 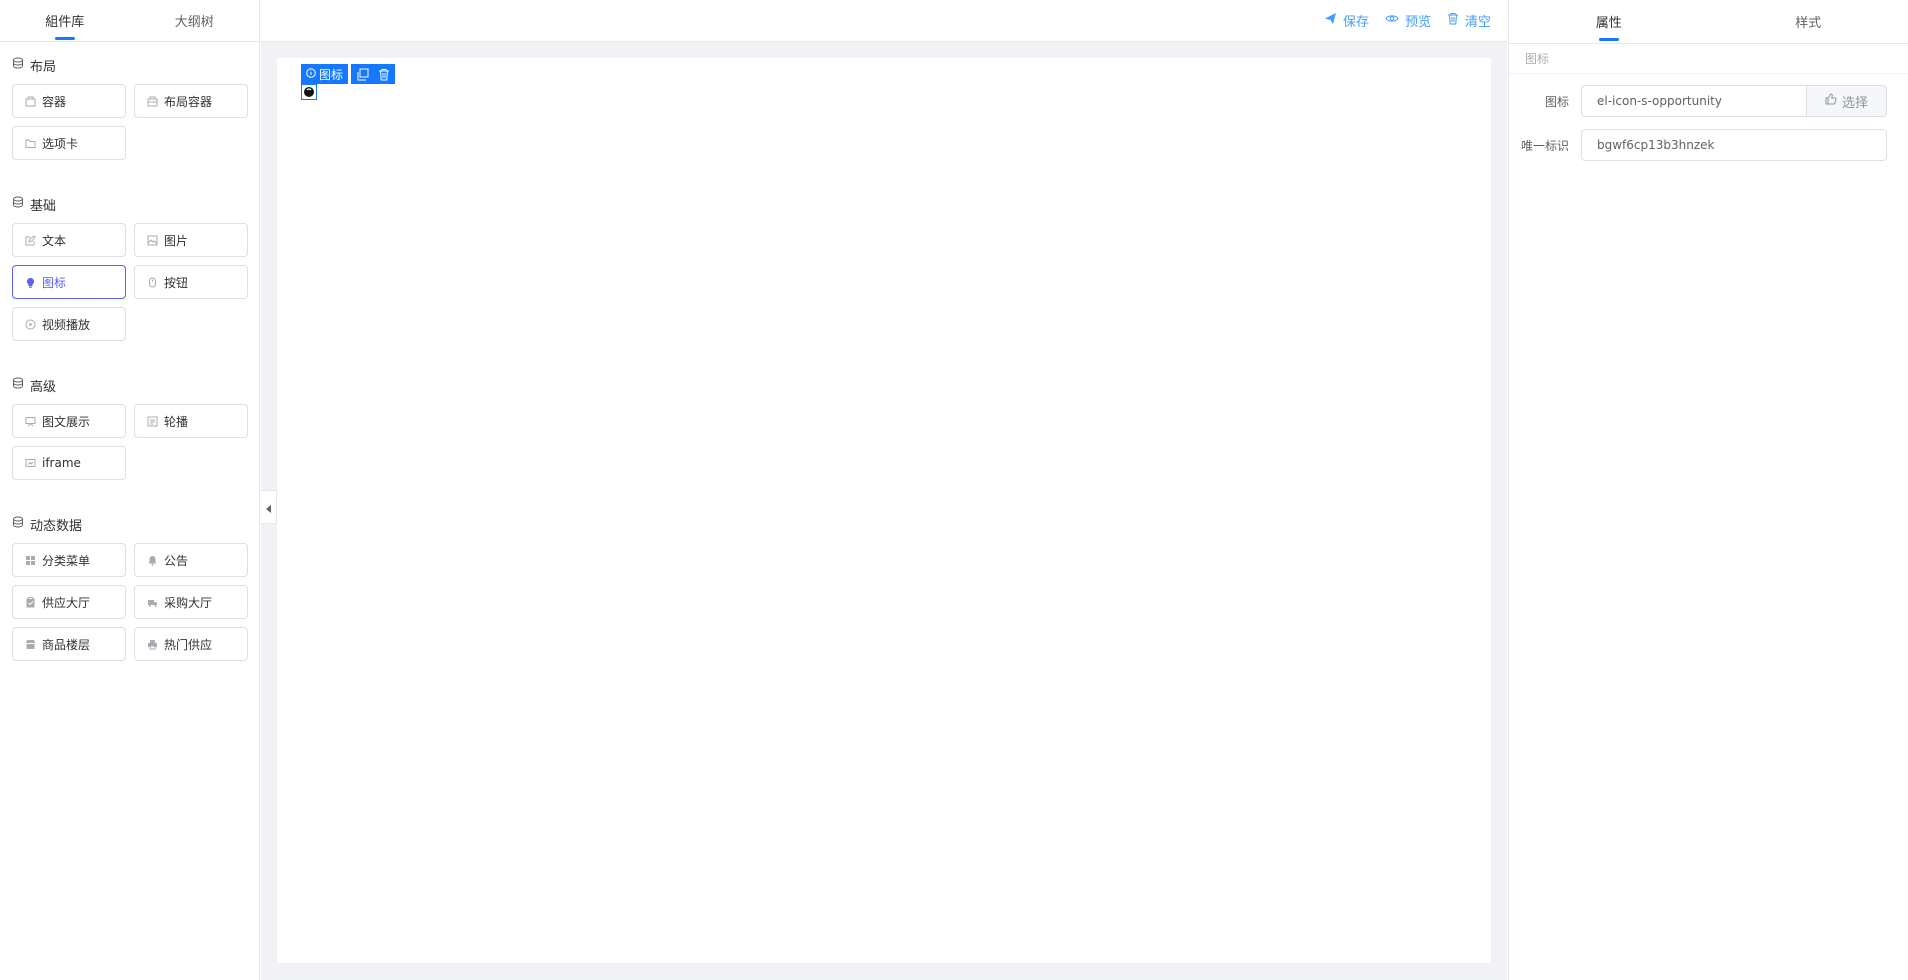 What do you see at coordinates (191, 282) in the screenshot?
I see `component-button: 按钮` at bounding box center [191, 282].